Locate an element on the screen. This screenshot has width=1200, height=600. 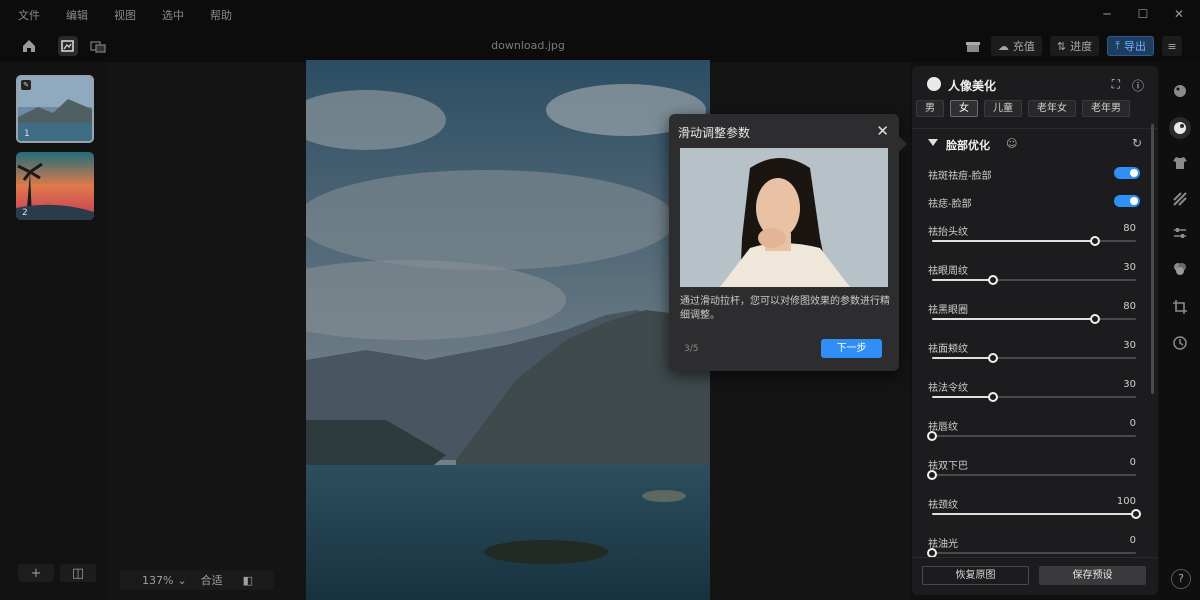
clothes-icon is located at coordinates (1180, 163).